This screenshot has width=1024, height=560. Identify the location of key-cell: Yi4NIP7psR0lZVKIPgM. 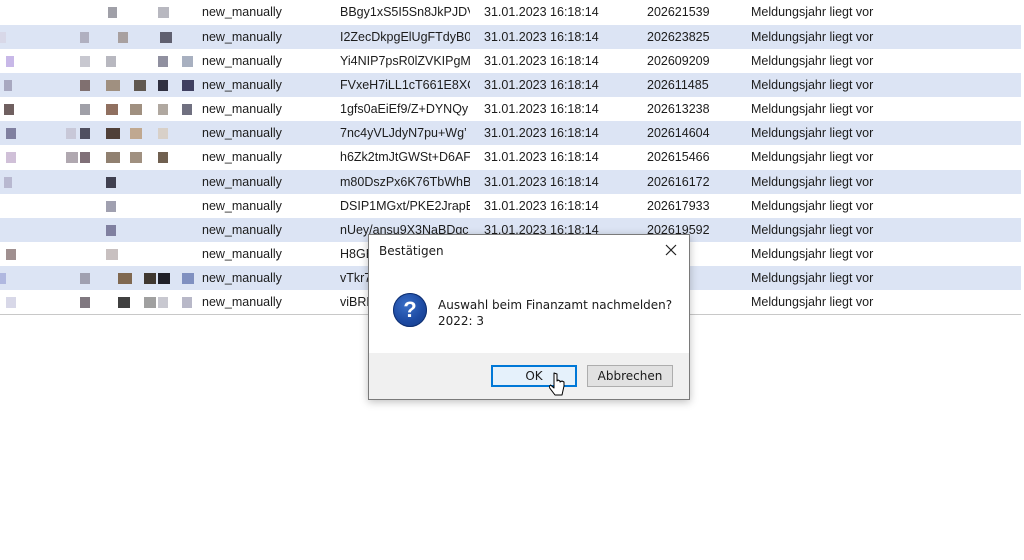
(405, 61).